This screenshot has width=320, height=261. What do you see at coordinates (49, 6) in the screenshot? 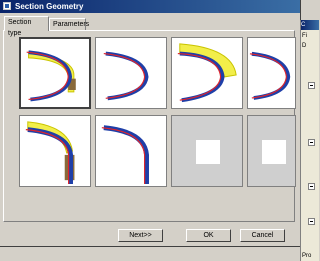
I see `dialog-title: Section Geometry` at bounding box center [49, 6].